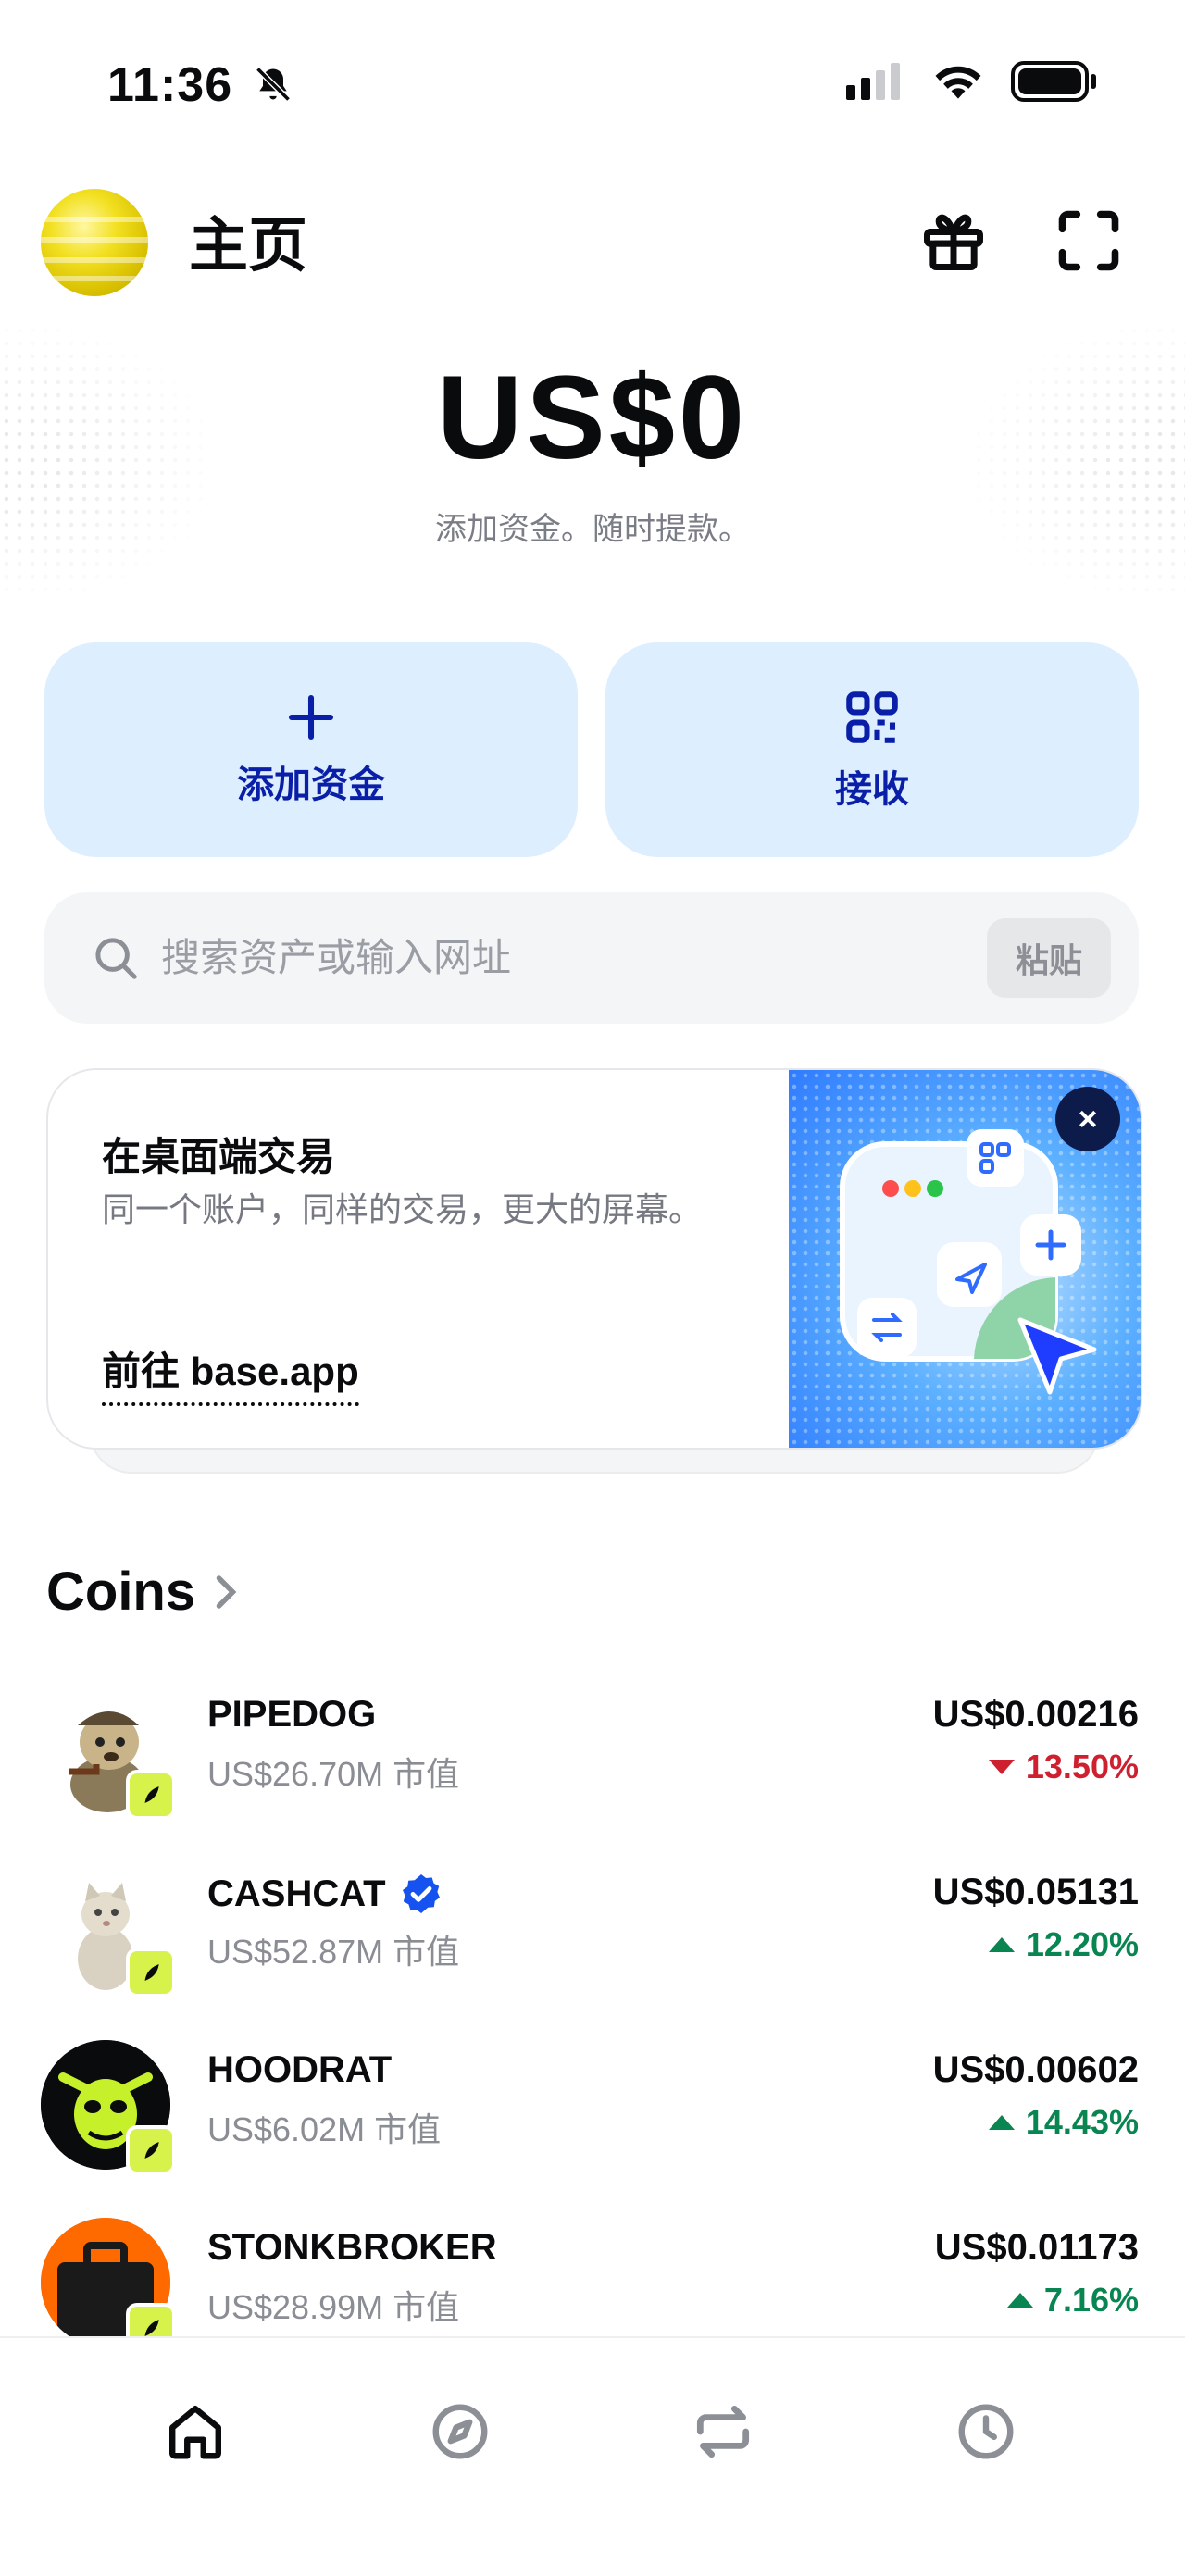 This screenshot has height=2576, width=1185. I want to click on gift-button, so click(954, 241).